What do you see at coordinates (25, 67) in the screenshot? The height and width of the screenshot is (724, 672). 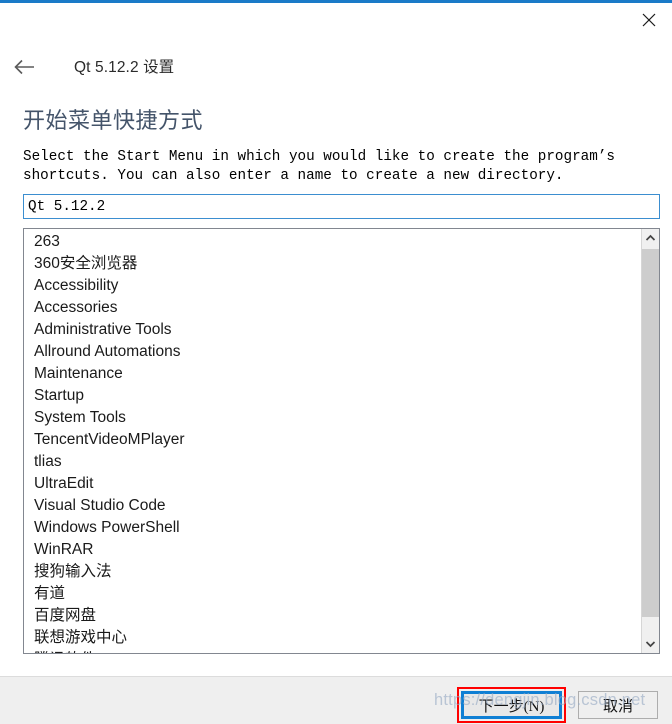 I see `back-arrow-icon` at bounding box center [25, 67].